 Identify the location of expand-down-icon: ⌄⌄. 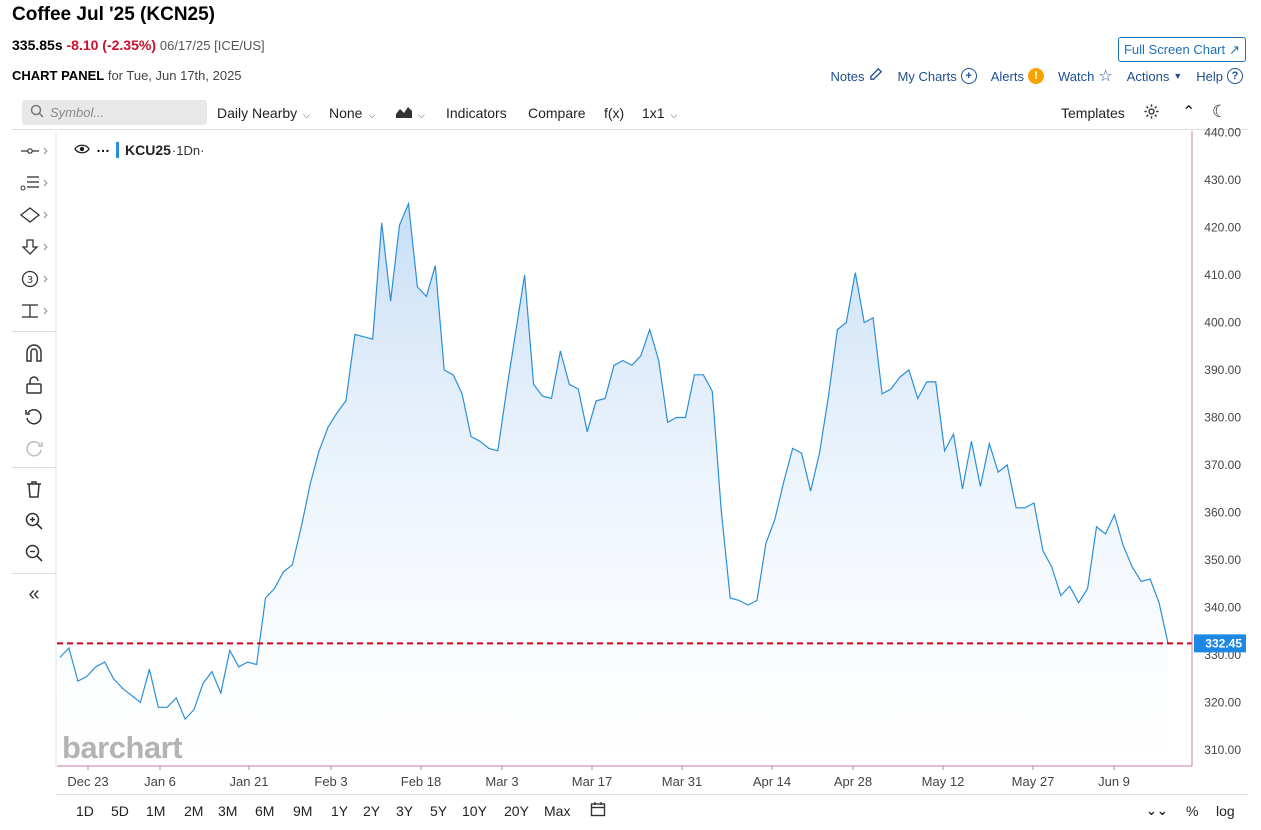
(1157, 811).